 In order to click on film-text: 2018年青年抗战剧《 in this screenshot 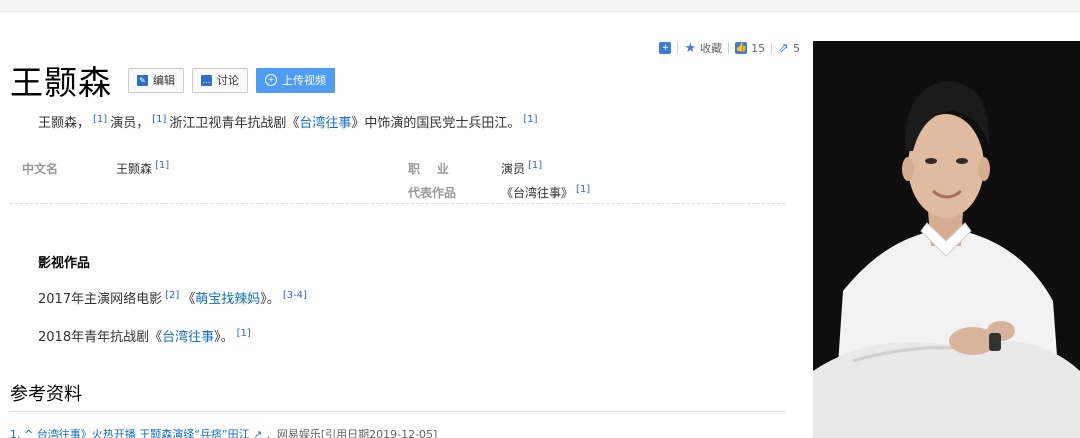, I will do `click(100, 337)`.